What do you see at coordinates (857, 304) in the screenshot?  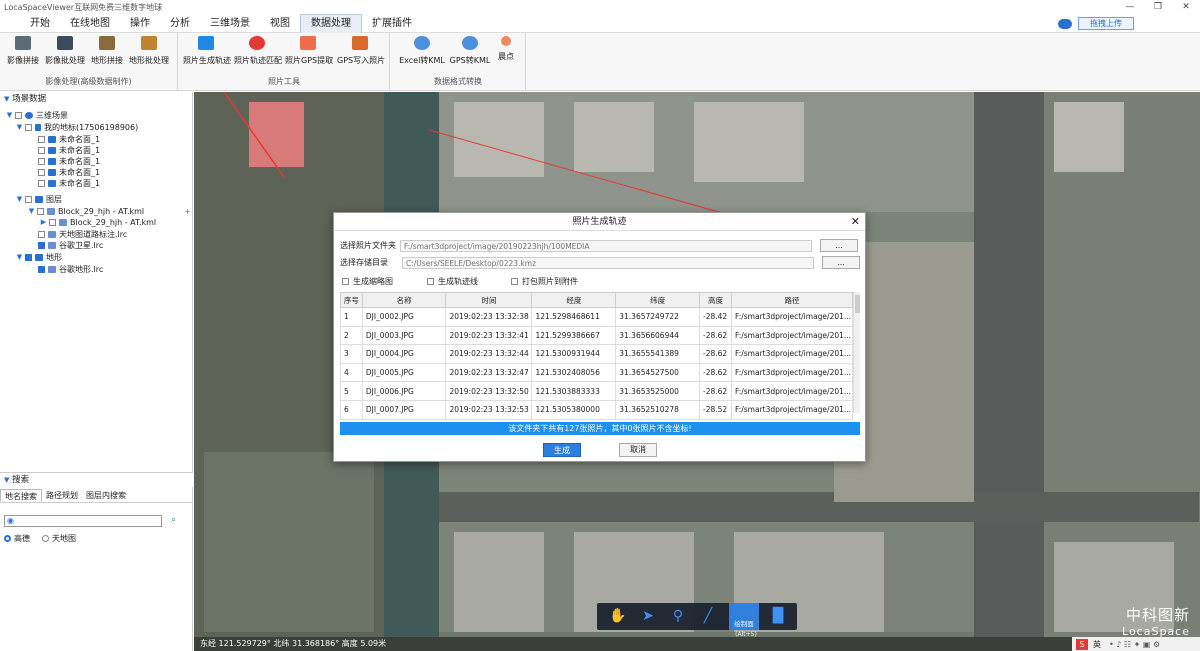 I see `scroll-thumb` at bounding box center [857, 304].